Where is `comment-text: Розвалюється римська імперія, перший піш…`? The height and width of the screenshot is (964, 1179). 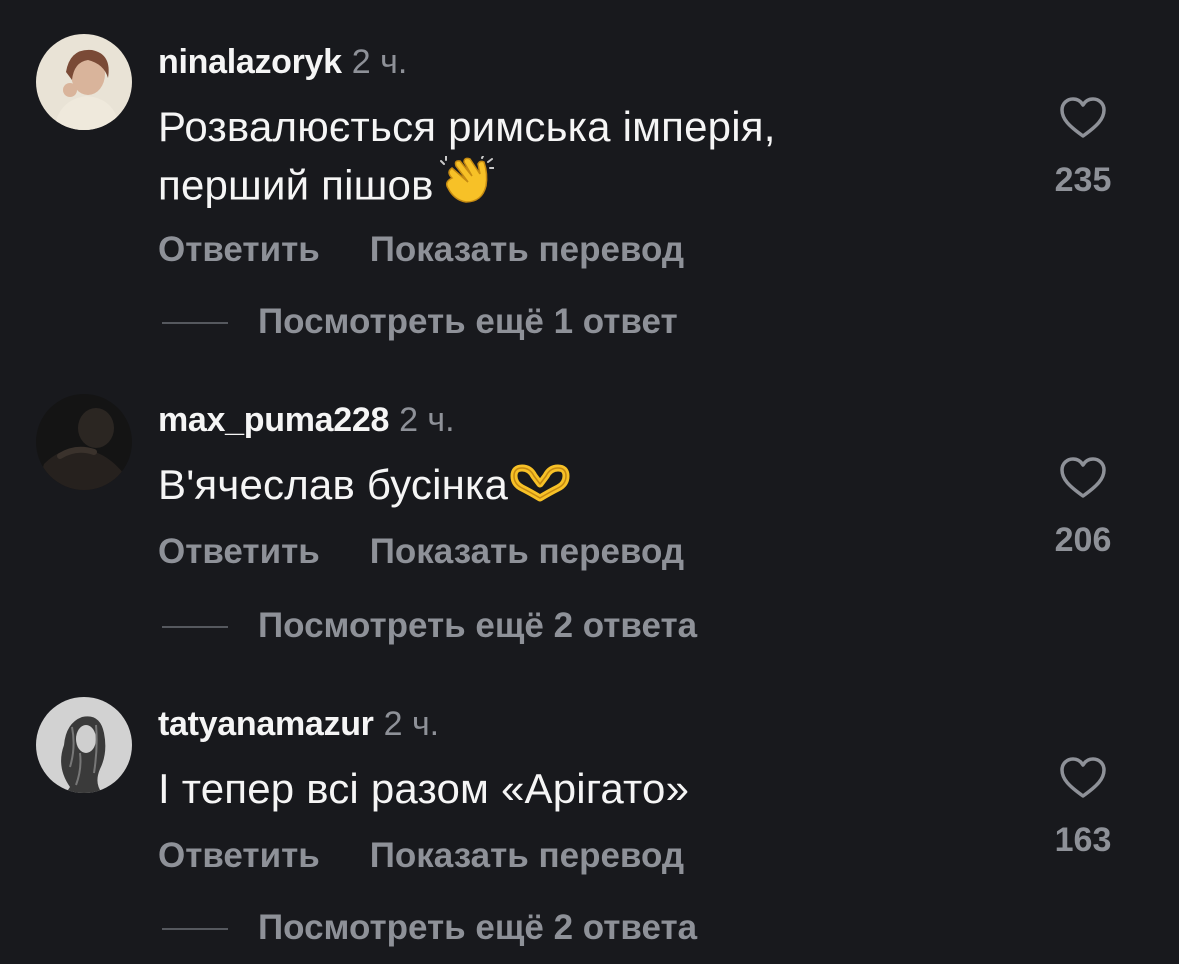
comment-text: Розвалюється римська імперія, перший піш… is located at coordinates (467, 159).